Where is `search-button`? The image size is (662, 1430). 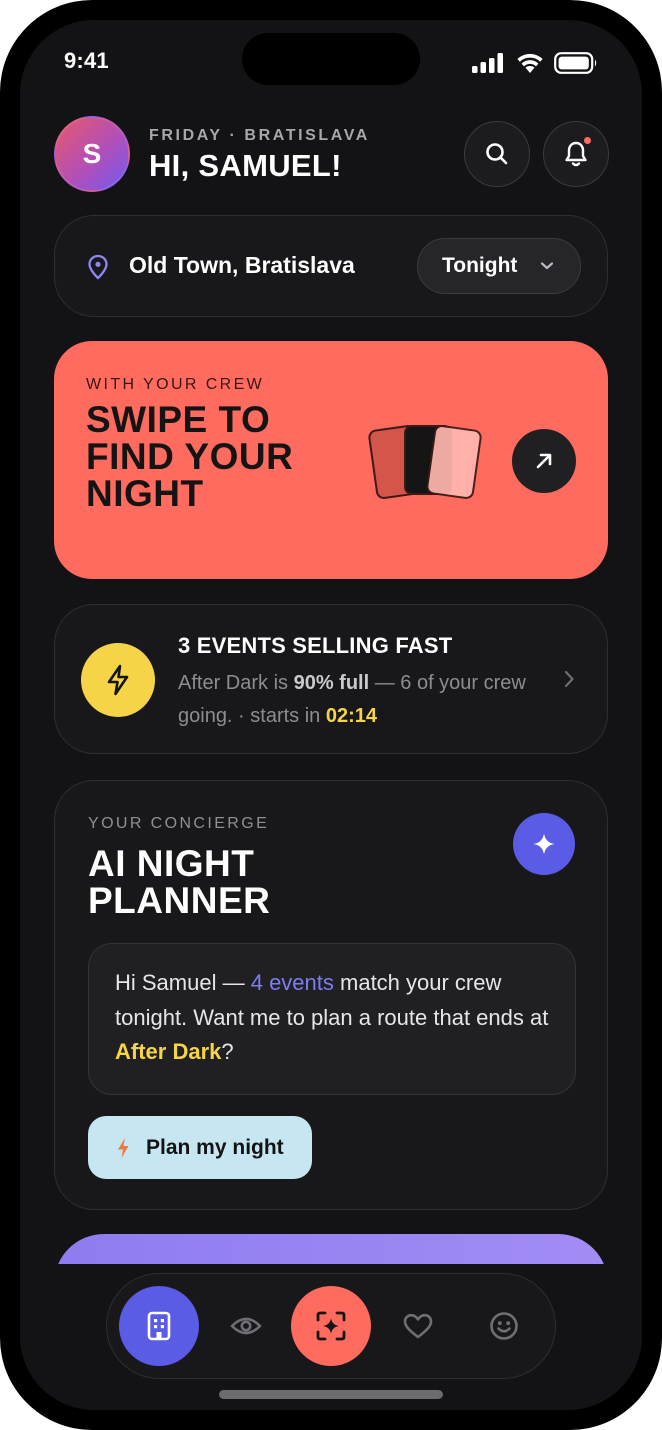
search-button is located at coordinates (497, 154).